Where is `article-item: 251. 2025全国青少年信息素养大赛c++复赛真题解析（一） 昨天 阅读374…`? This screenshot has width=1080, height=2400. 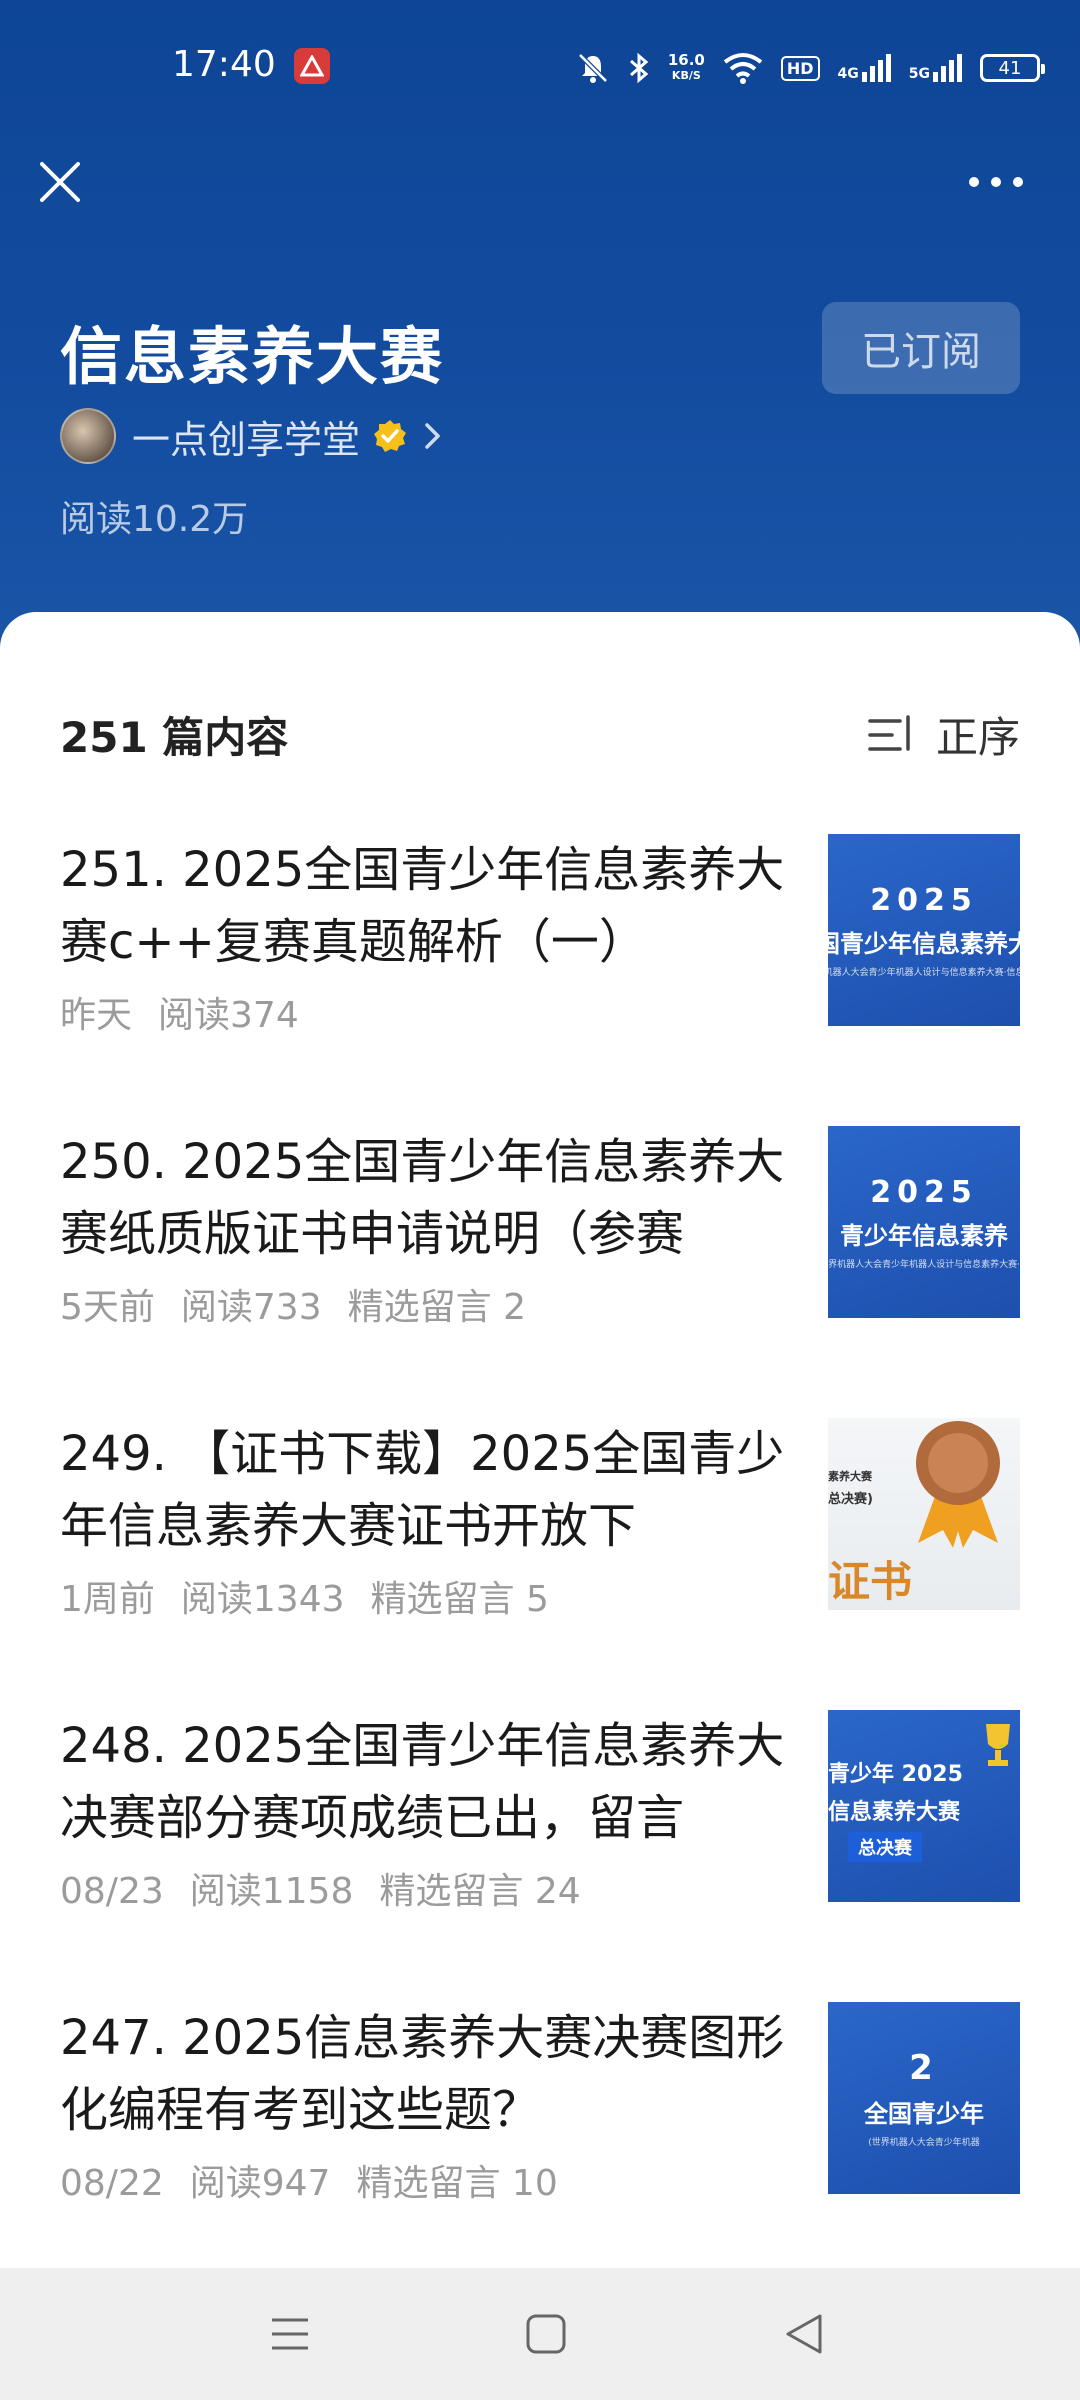 article-item: 251. 2025全国青少年信息素养大赛c++复赛真题解析（一） 昨天 阅读374… is located at coordinates (540, 981).